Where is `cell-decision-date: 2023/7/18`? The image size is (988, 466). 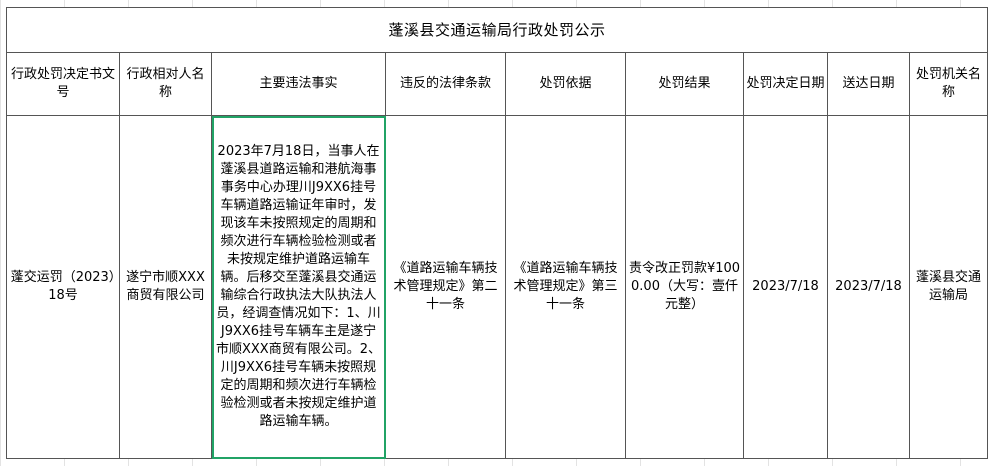
cell-decision-date: 2023/7/18 is located at coordinates (785, 287).